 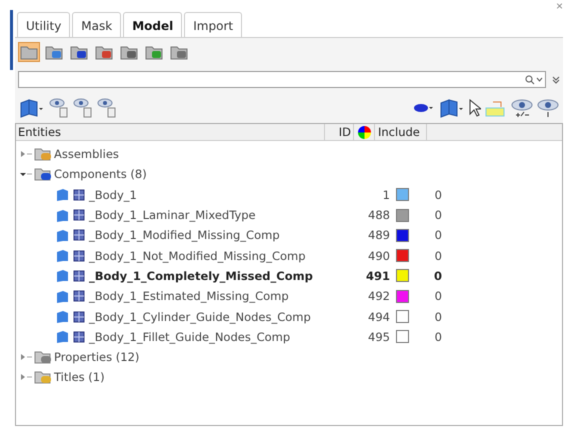 What do you see at coordinates (197, 255) in the screenshot?
I see `tree-item: _Body_1_Not_Modified_Missing_Comp` at bounding box center [197, 255].